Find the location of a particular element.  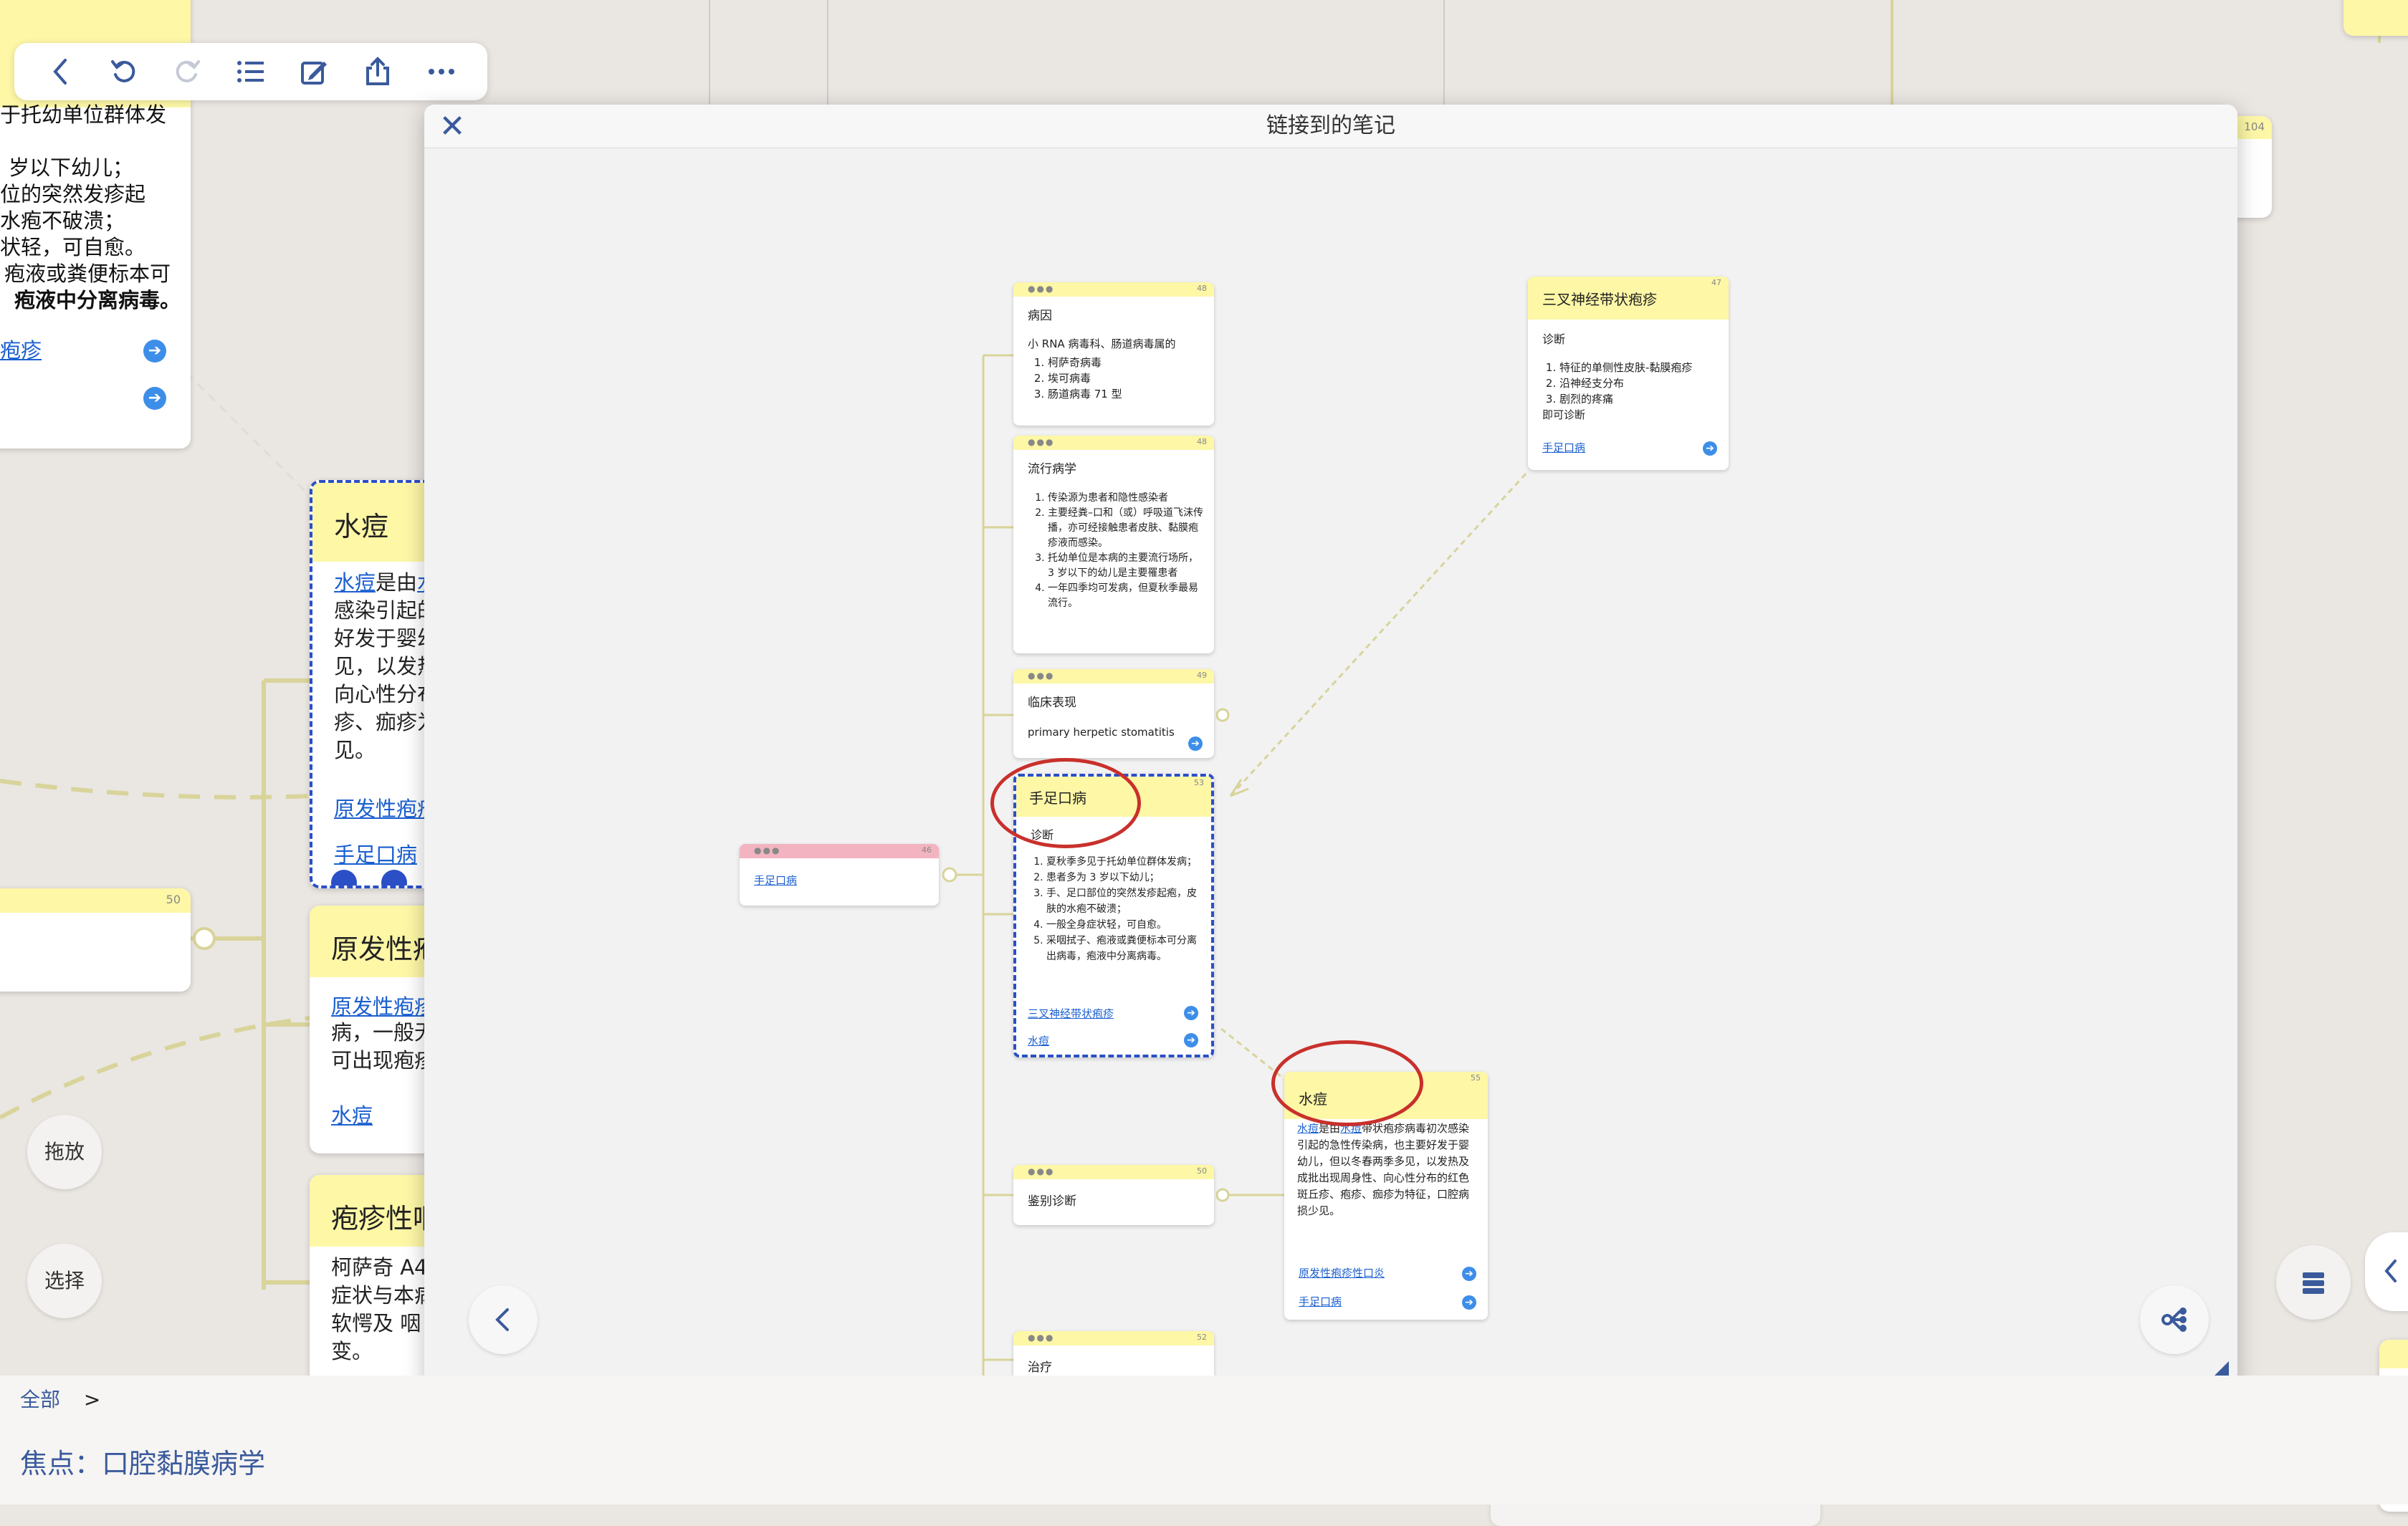

link-trigeminal-zoster: 三叉神经带状疱疹 is located at coordinates (1071, 1013).